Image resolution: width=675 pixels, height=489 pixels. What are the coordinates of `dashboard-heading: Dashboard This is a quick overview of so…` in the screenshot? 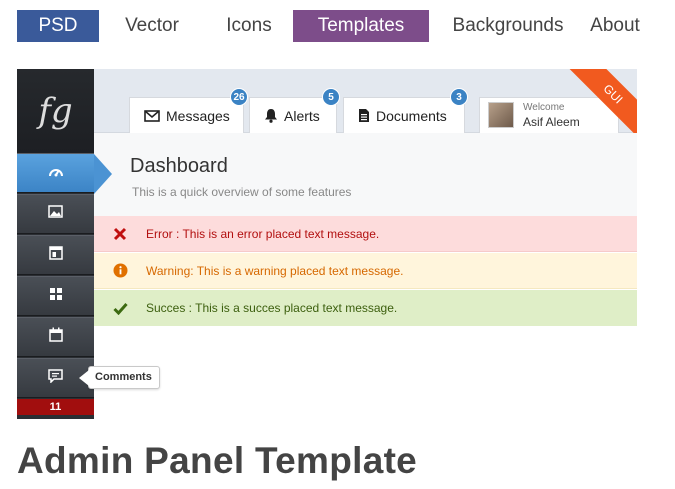 It's located at (365, 174).